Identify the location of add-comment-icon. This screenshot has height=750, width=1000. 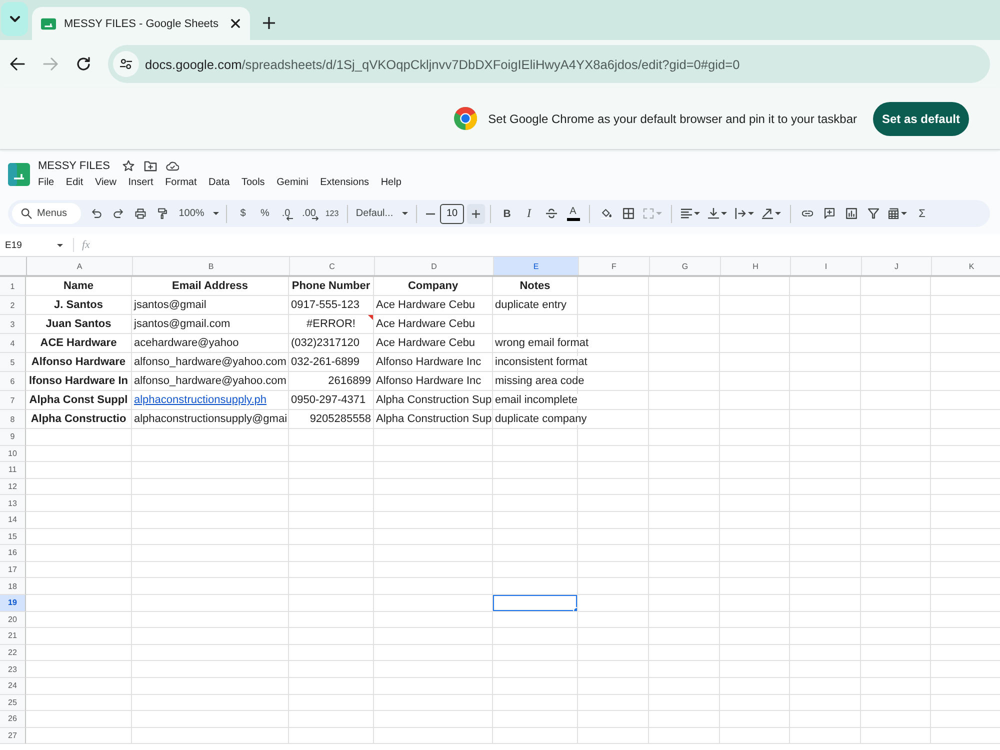
(829, 213).